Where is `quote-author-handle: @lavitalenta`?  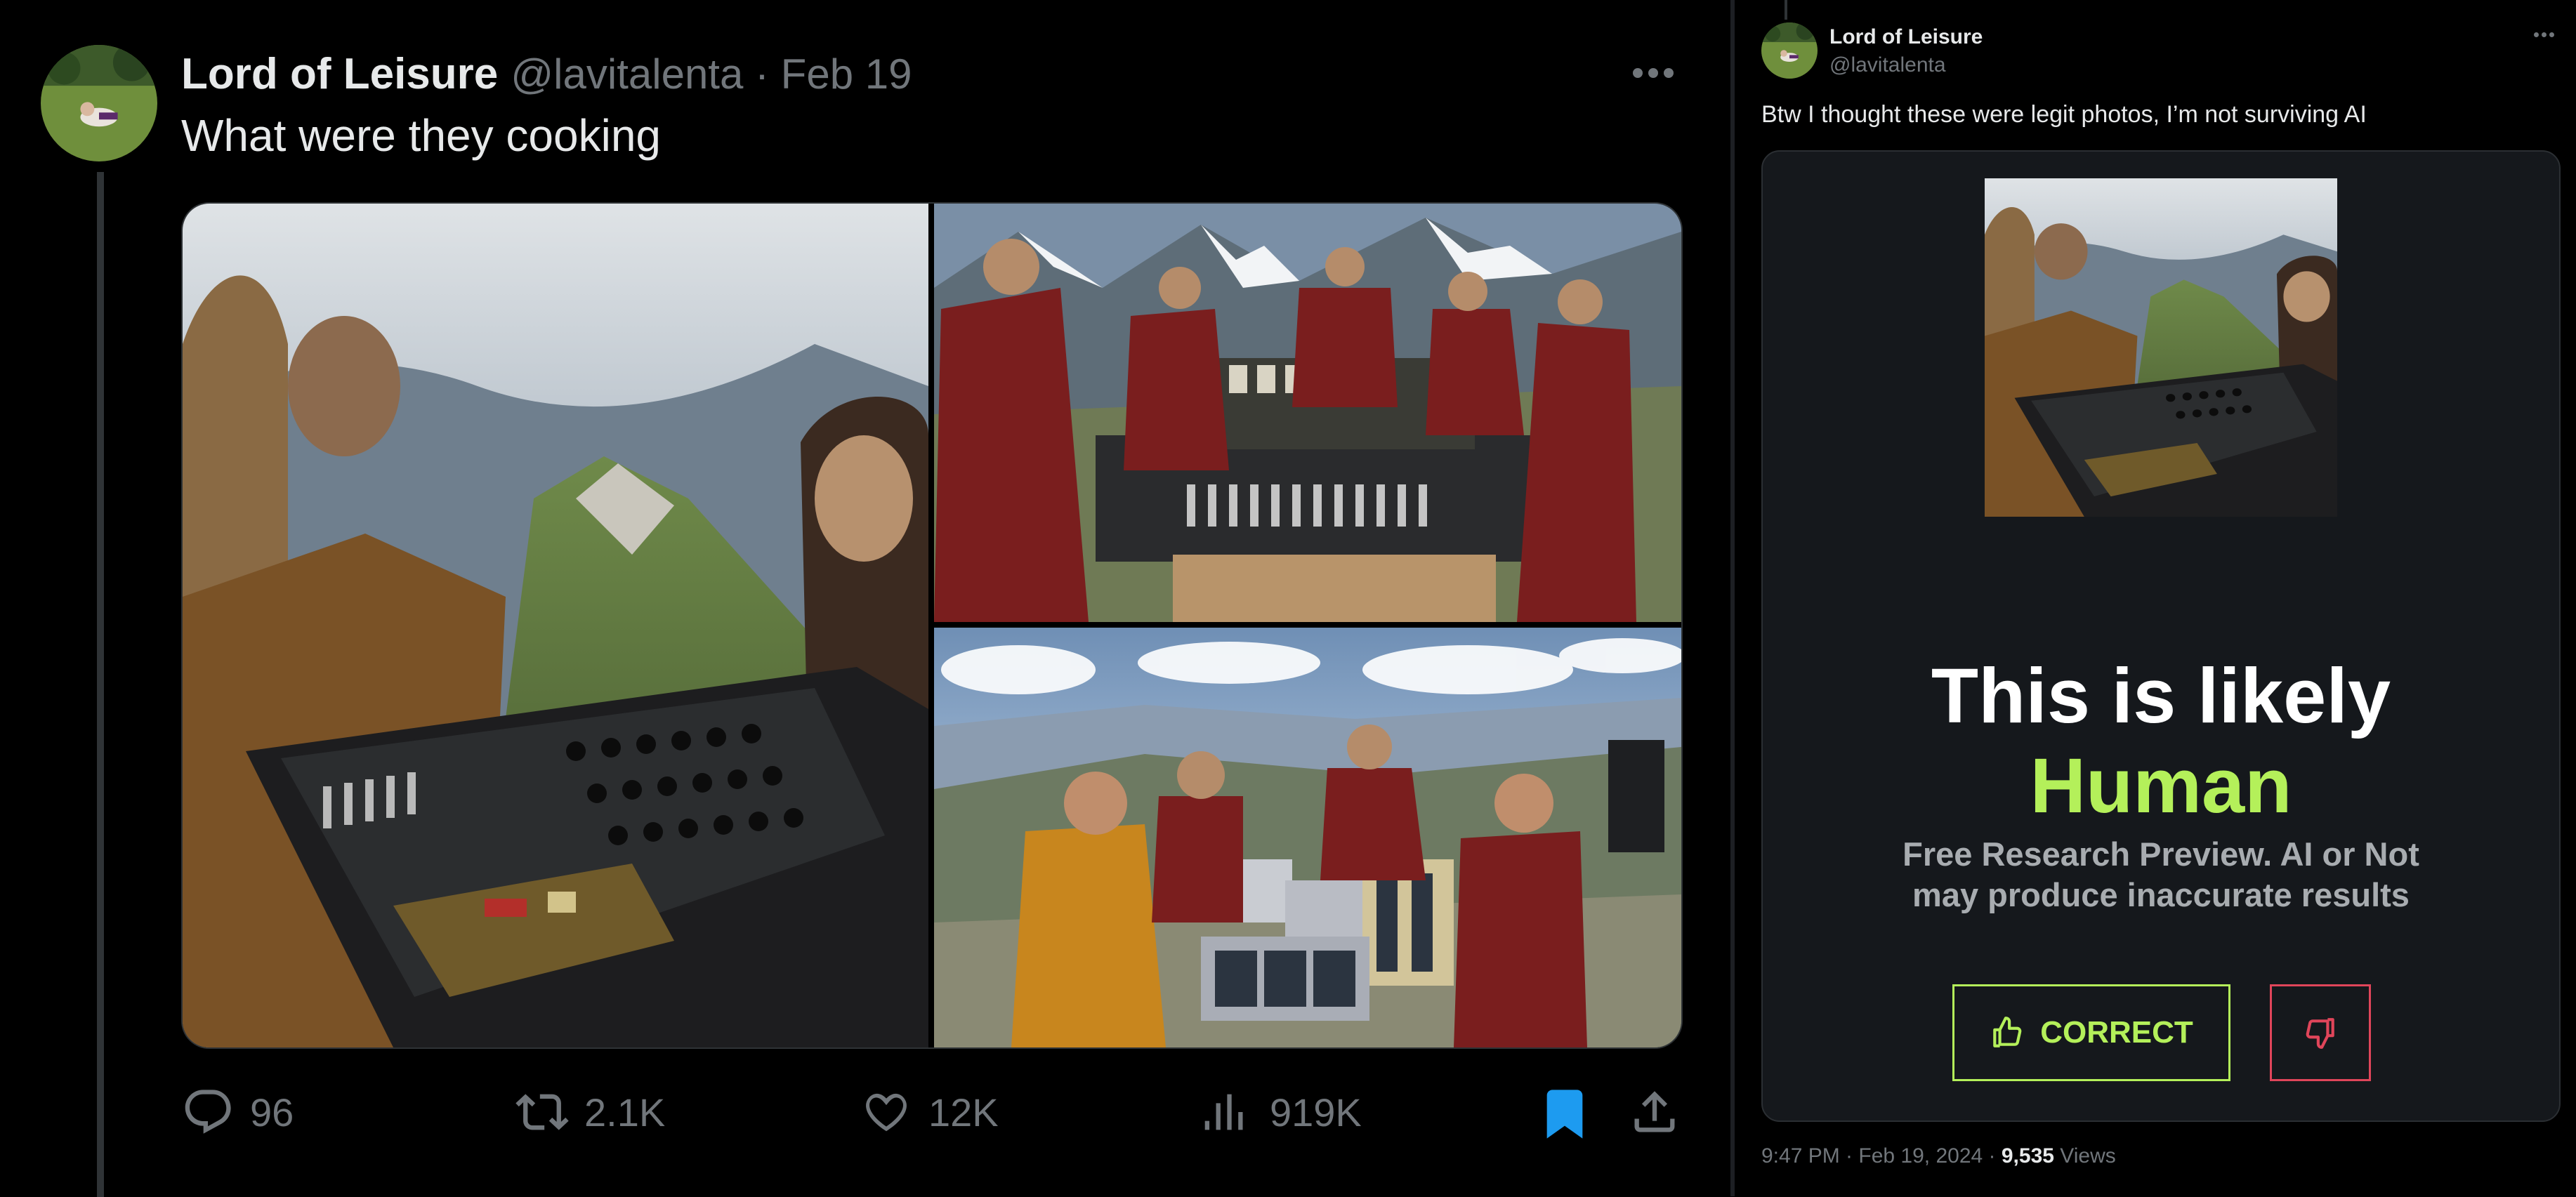
quote-author-handle: @lavitalenta is located at coordinates (1887, 65).